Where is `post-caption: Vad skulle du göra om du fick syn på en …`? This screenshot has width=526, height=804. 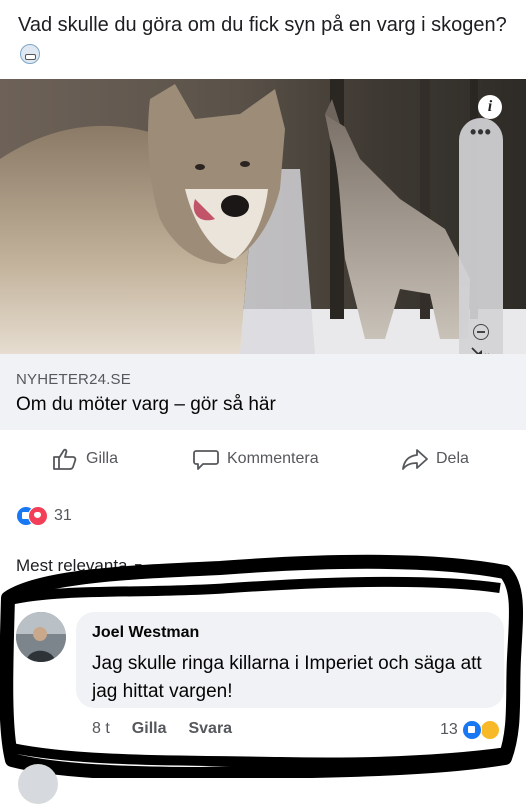 post-caption: Vad skulle du göra om du fick syn på en … is located at coordinates (262, 25).